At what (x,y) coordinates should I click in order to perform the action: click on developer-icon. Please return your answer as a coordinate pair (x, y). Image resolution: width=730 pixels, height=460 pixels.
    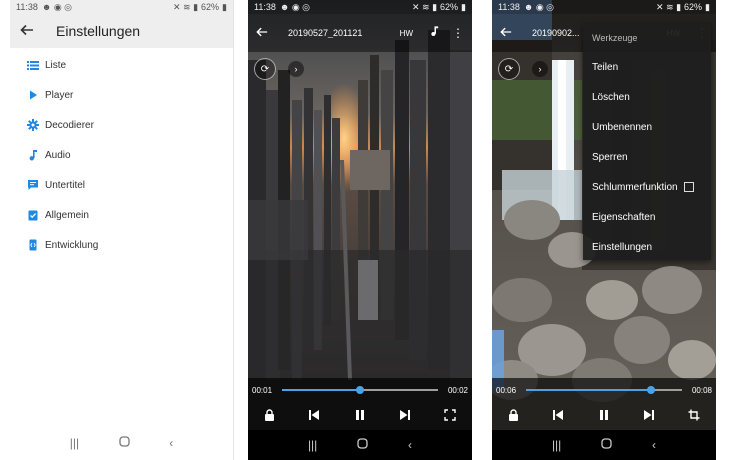
    Looking at the image, I should click on (32, 245).